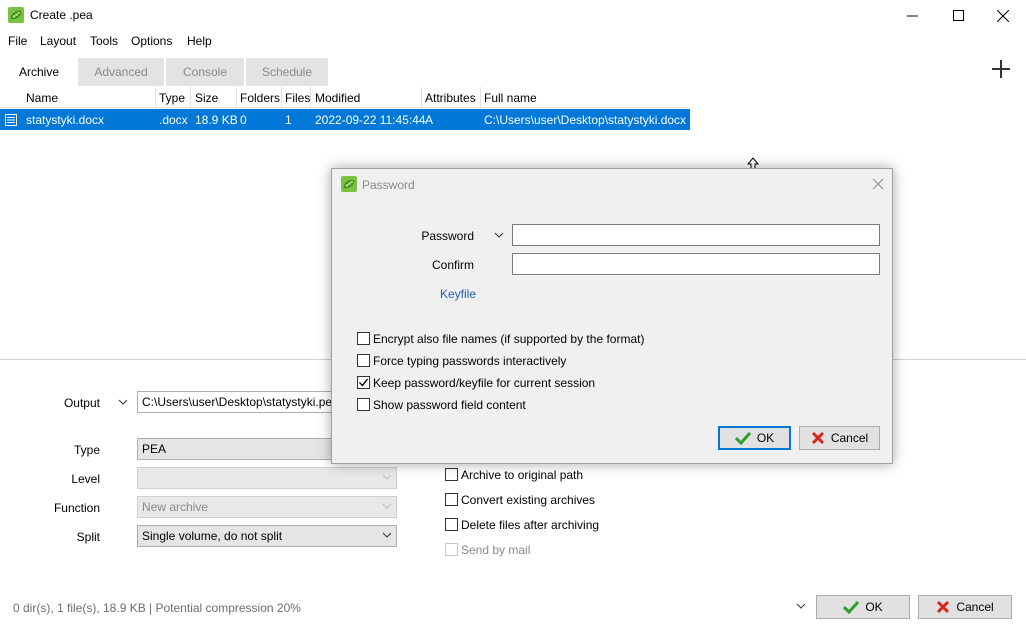 The image size is (1026, 632). What do you see at coordinates (288, 120) in the screenshot?
I see `cell-files: 1` at bounding box center [288, 120].